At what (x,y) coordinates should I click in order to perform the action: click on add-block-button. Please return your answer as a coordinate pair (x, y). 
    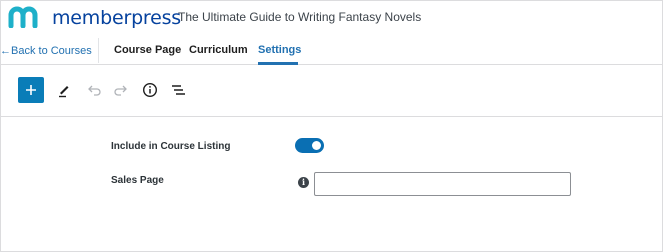
    Looking at the image, I should click on (31, 90).